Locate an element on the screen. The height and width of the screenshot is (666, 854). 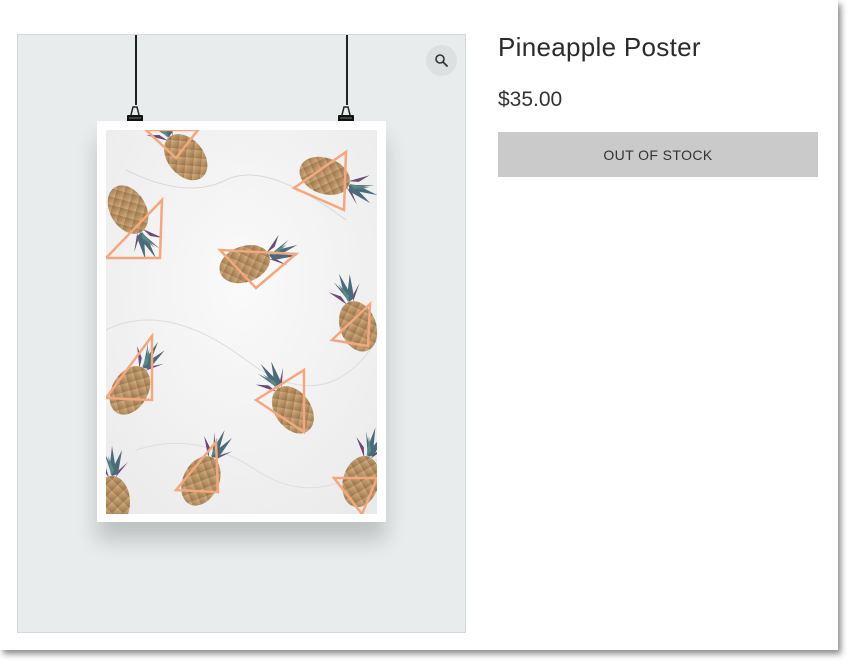
hanging-string-right is located at coordinates (347, 70).